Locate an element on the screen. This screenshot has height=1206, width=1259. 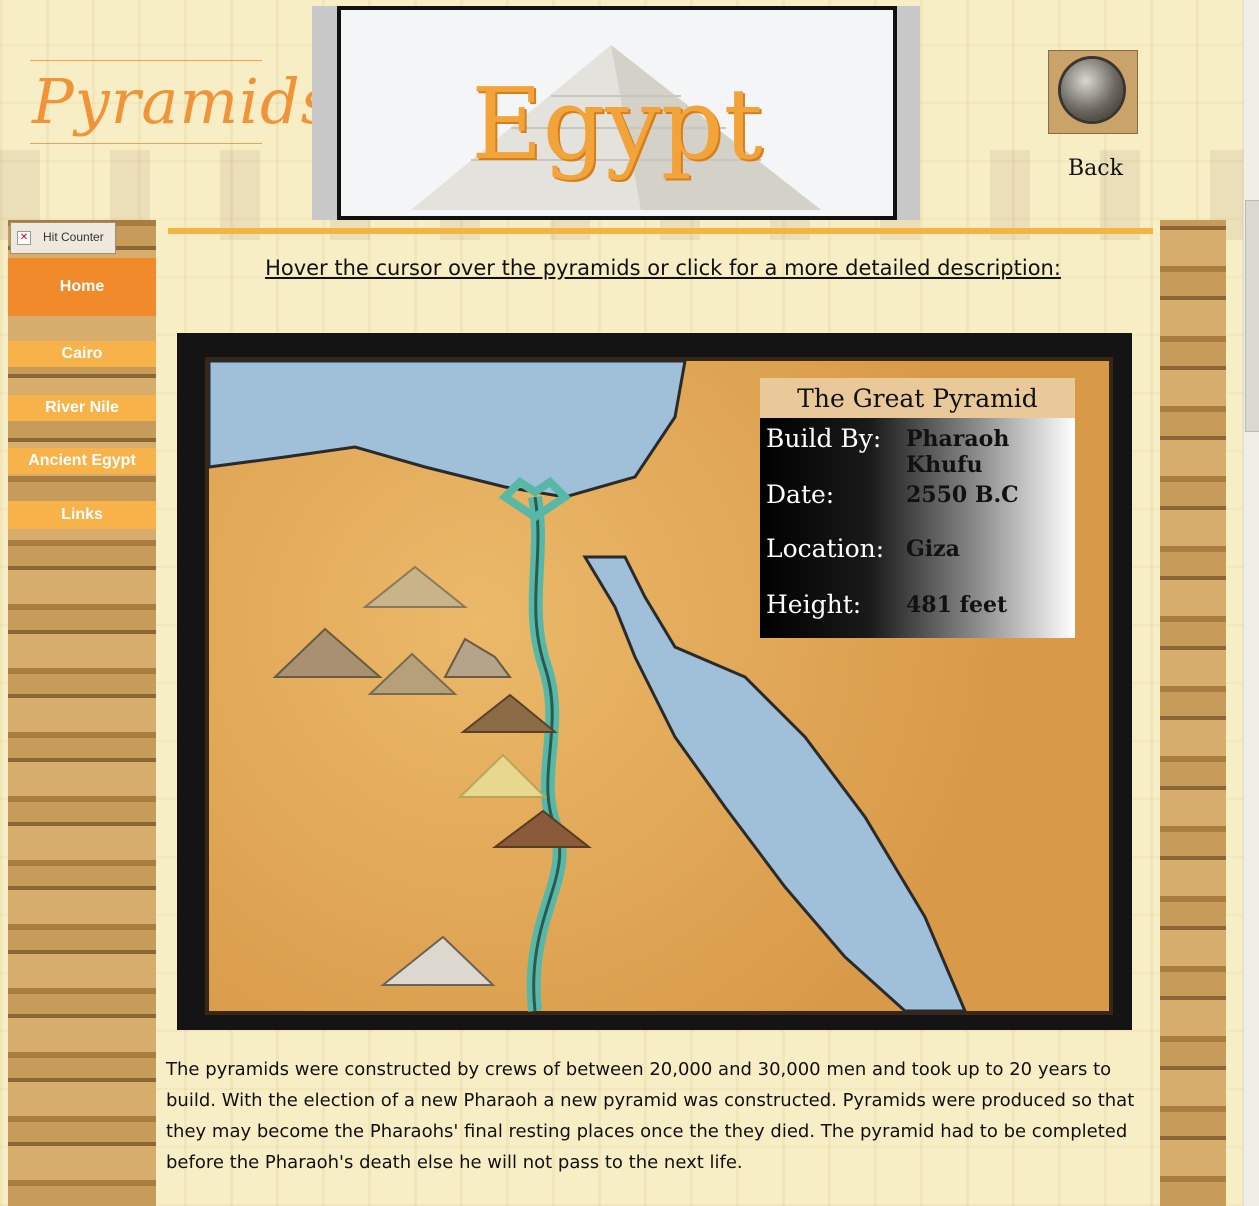
info-value: Pharaoh Khufu is located at coordinates (958, 452).